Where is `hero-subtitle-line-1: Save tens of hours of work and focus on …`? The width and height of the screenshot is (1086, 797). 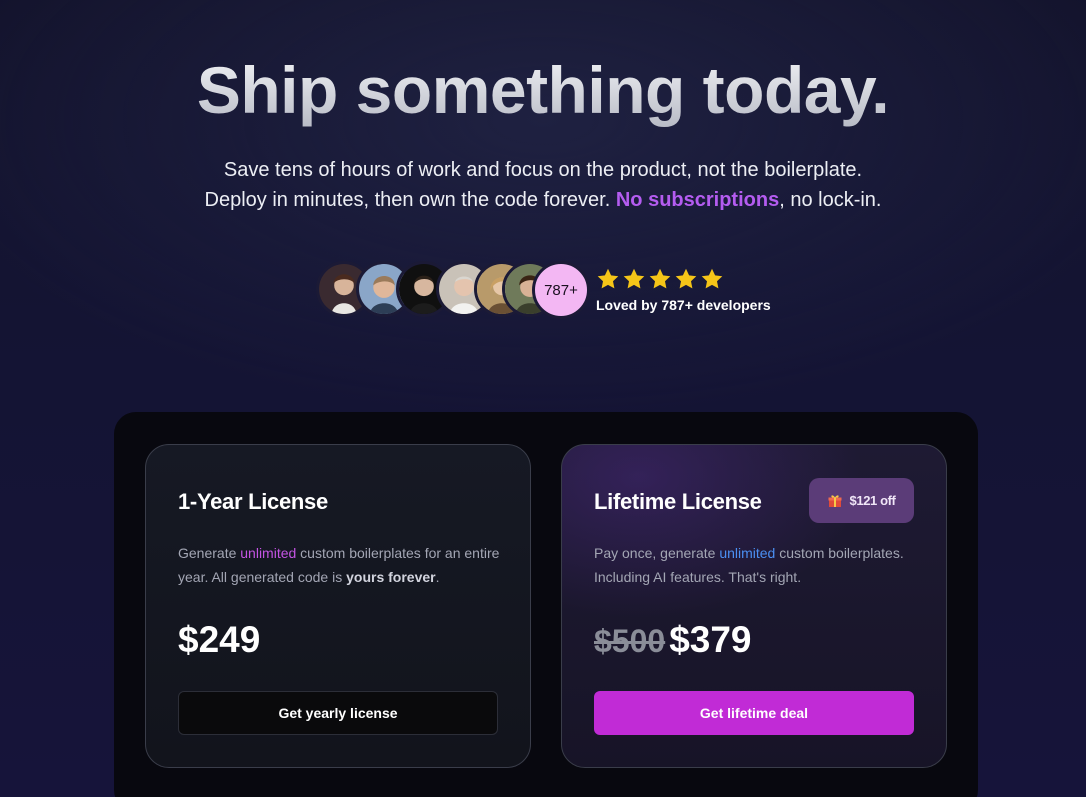 hero-subtitle-line-1: Save tens of hours of work and focus on … is located at coordinates (543, 170).